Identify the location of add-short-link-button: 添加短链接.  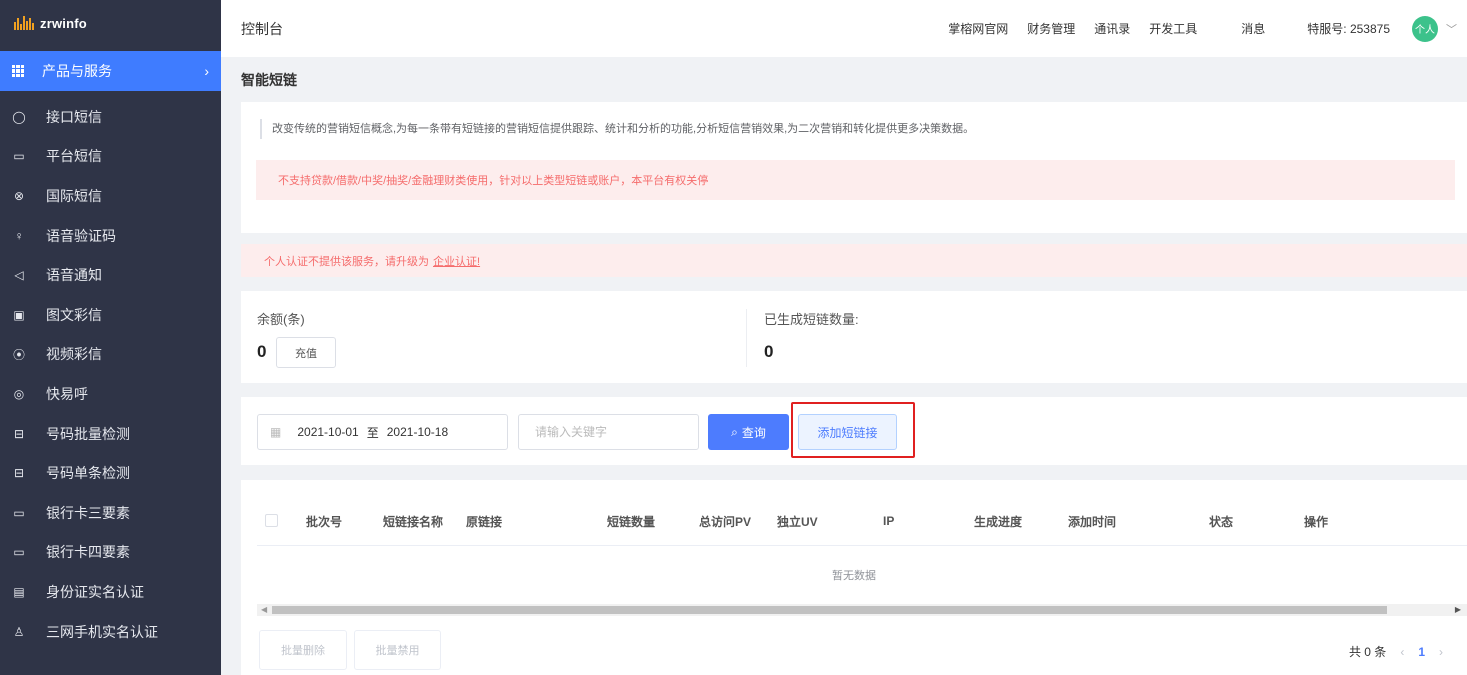
(847, 432).